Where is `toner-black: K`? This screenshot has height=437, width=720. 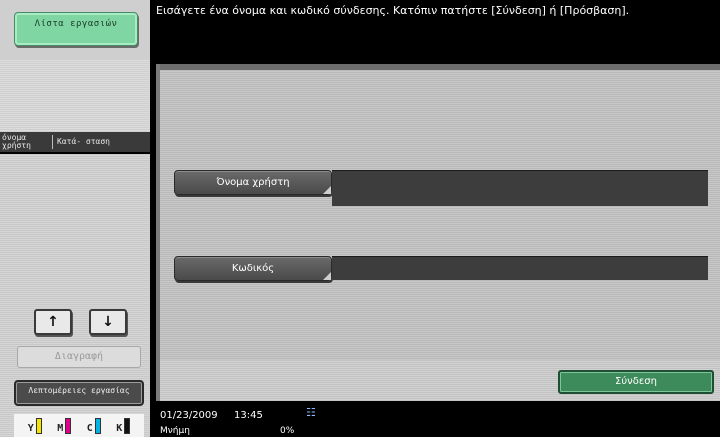
toner-black: K is located at coordinates (123, 425).